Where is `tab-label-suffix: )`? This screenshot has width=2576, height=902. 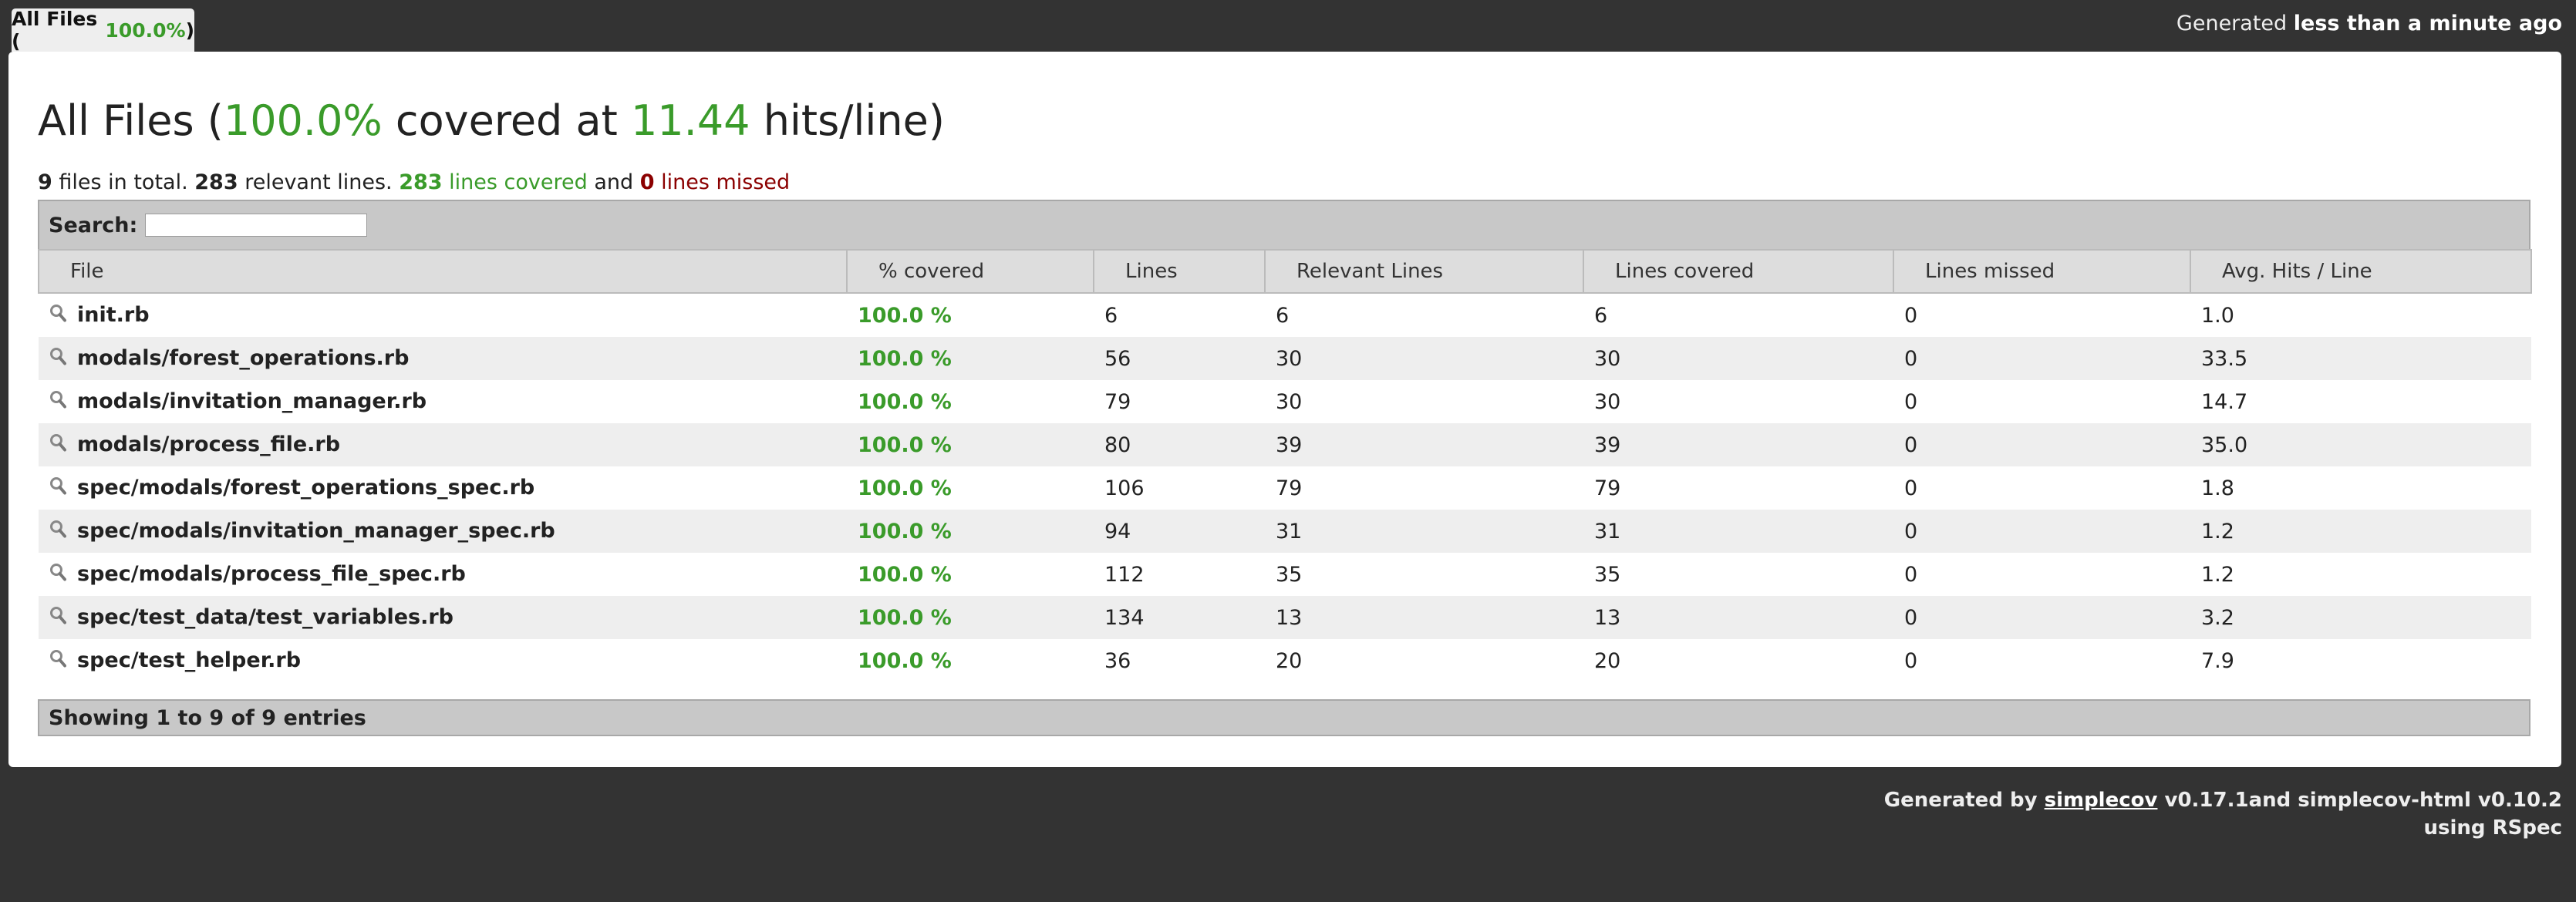
tab-label-suffix: ) is located at coordinates (189, 30).